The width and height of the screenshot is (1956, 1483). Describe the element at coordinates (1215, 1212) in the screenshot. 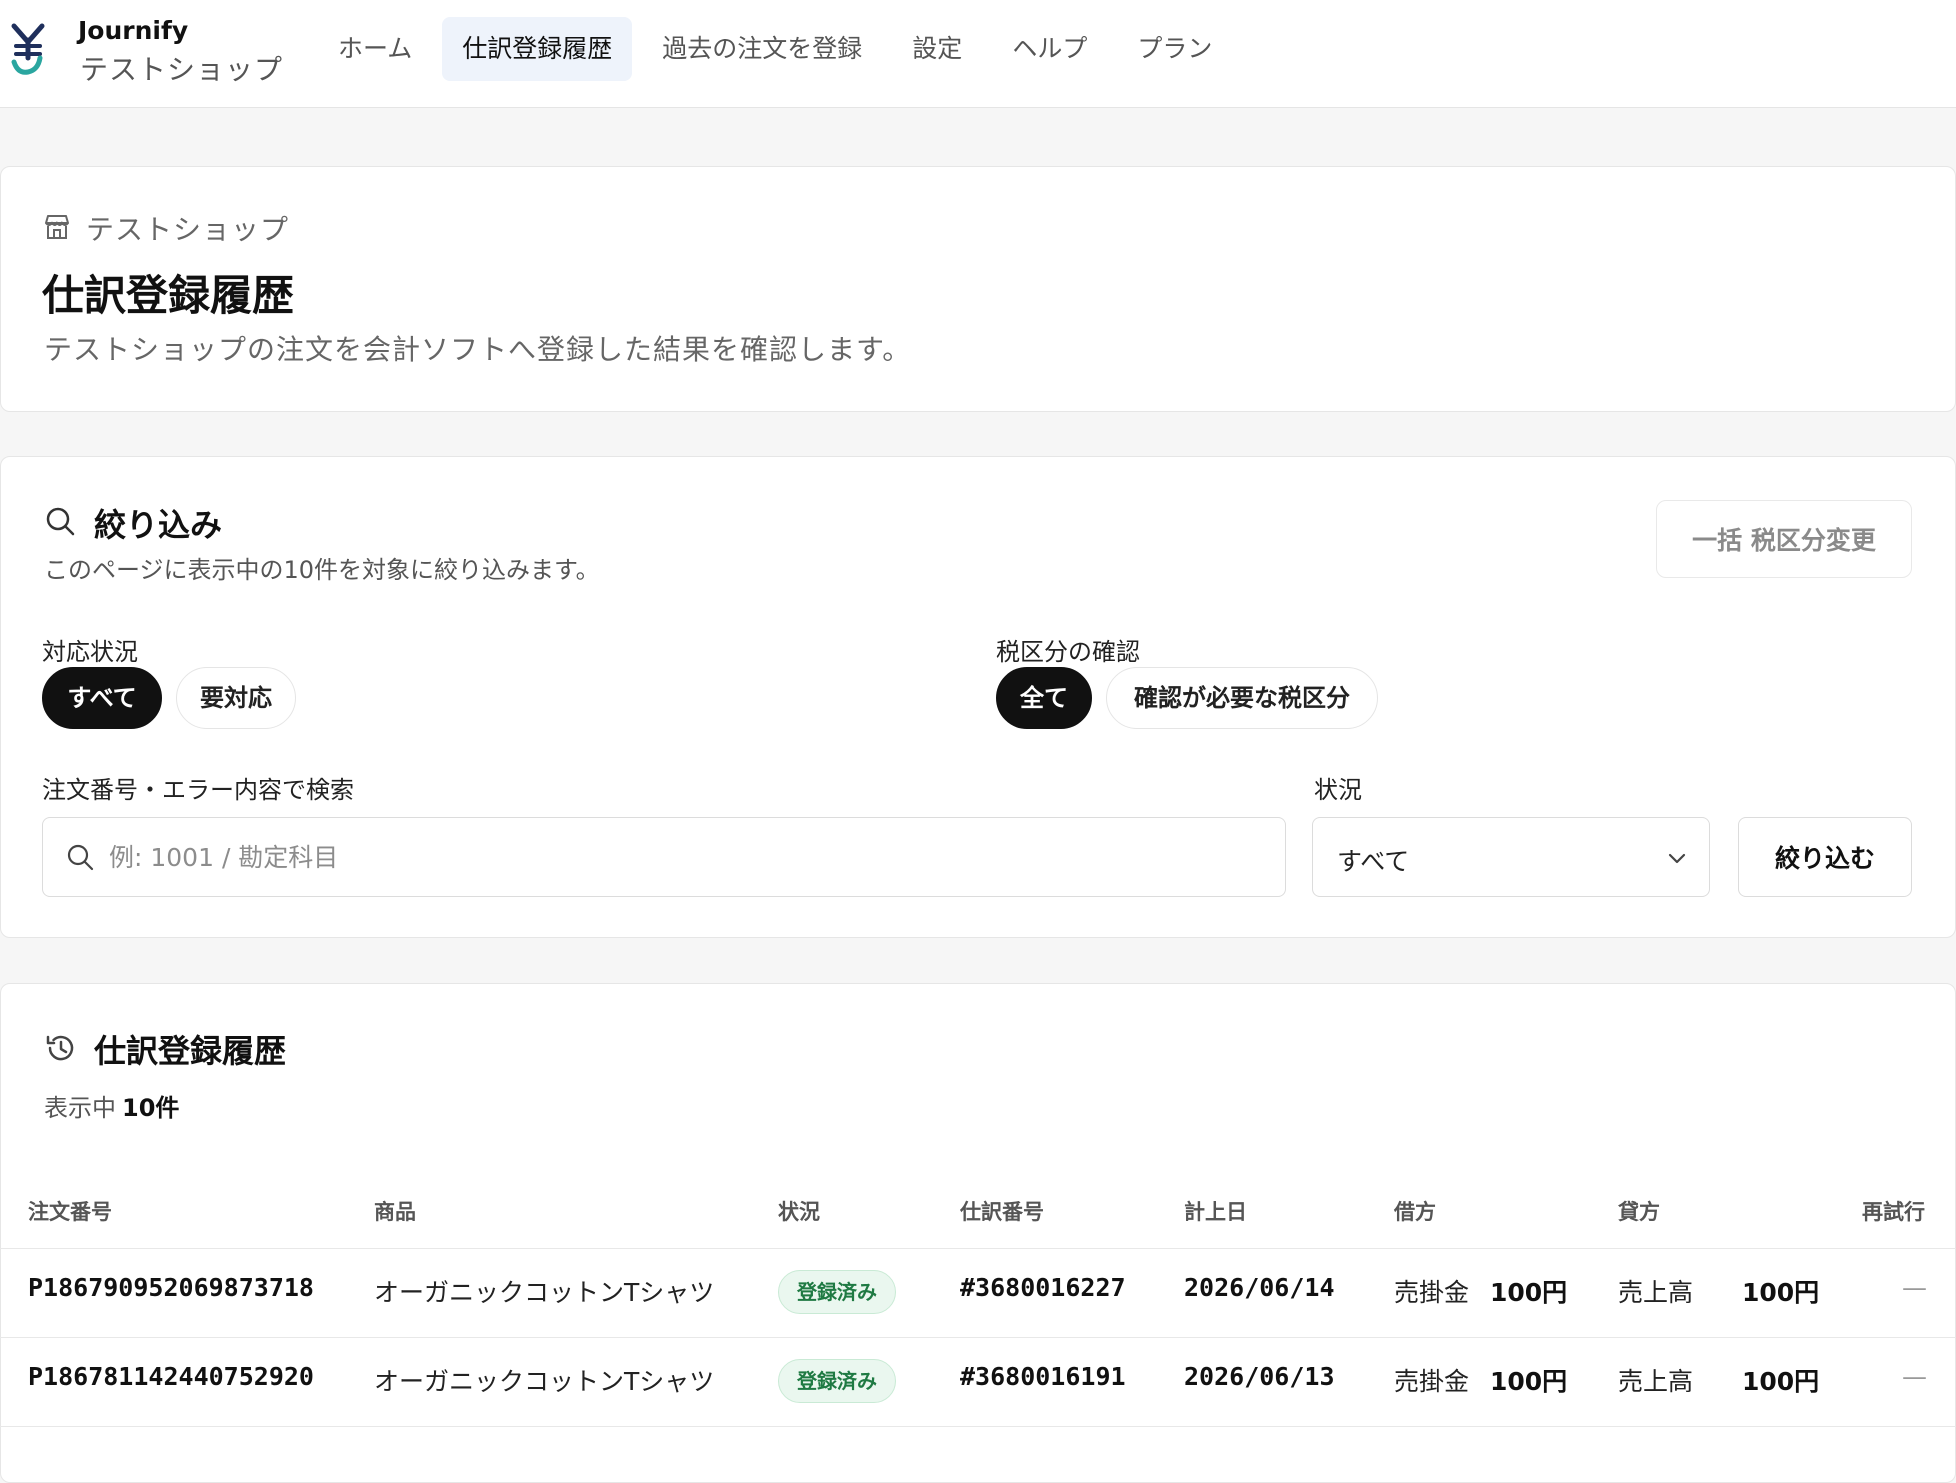

I see `col-date: 計上日` at that location.